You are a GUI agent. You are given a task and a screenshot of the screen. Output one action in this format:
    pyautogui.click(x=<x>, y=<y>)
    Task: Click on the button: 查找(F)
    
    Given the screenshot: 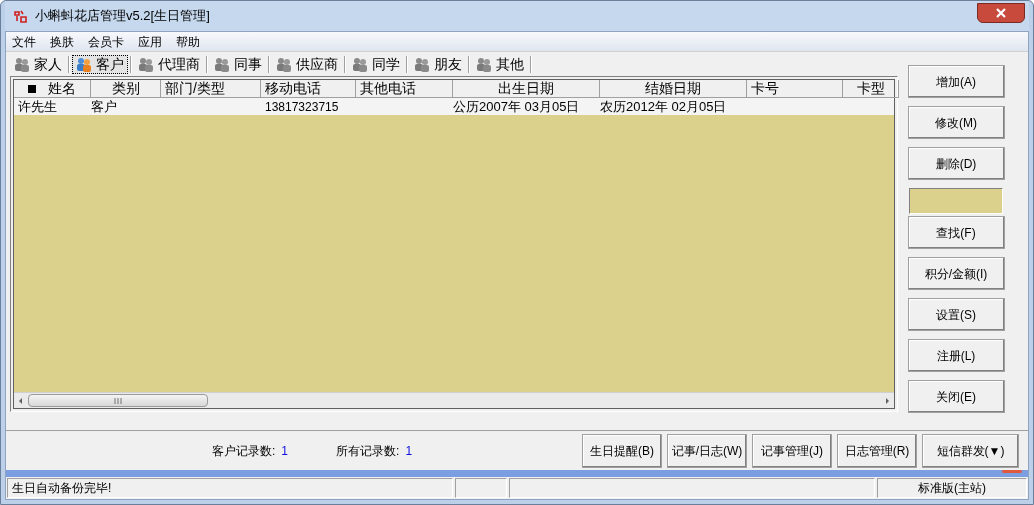 What is the action you would take?
    pyautogui.click(x=956, y=232)
    